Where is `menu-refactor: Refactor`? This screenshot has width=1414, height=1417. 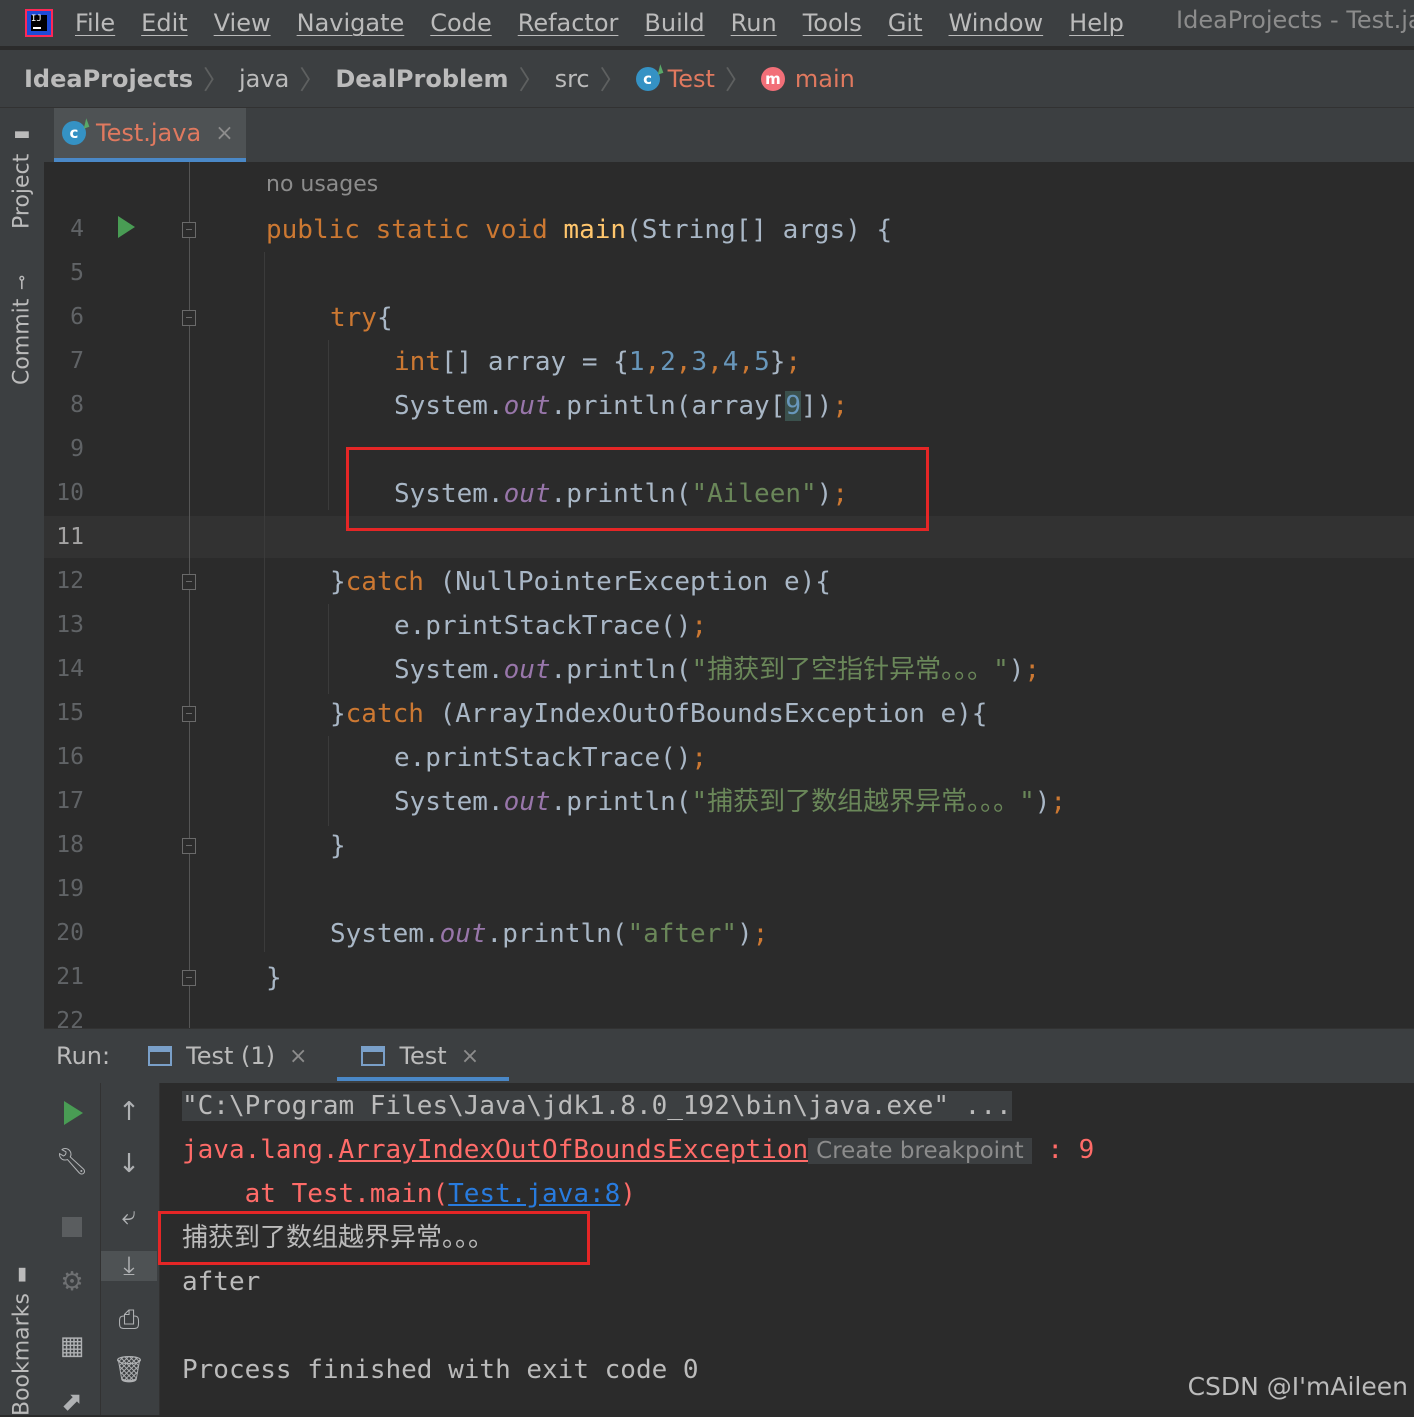
menu-refactor: Refactor is located at coordinates (568, 23).